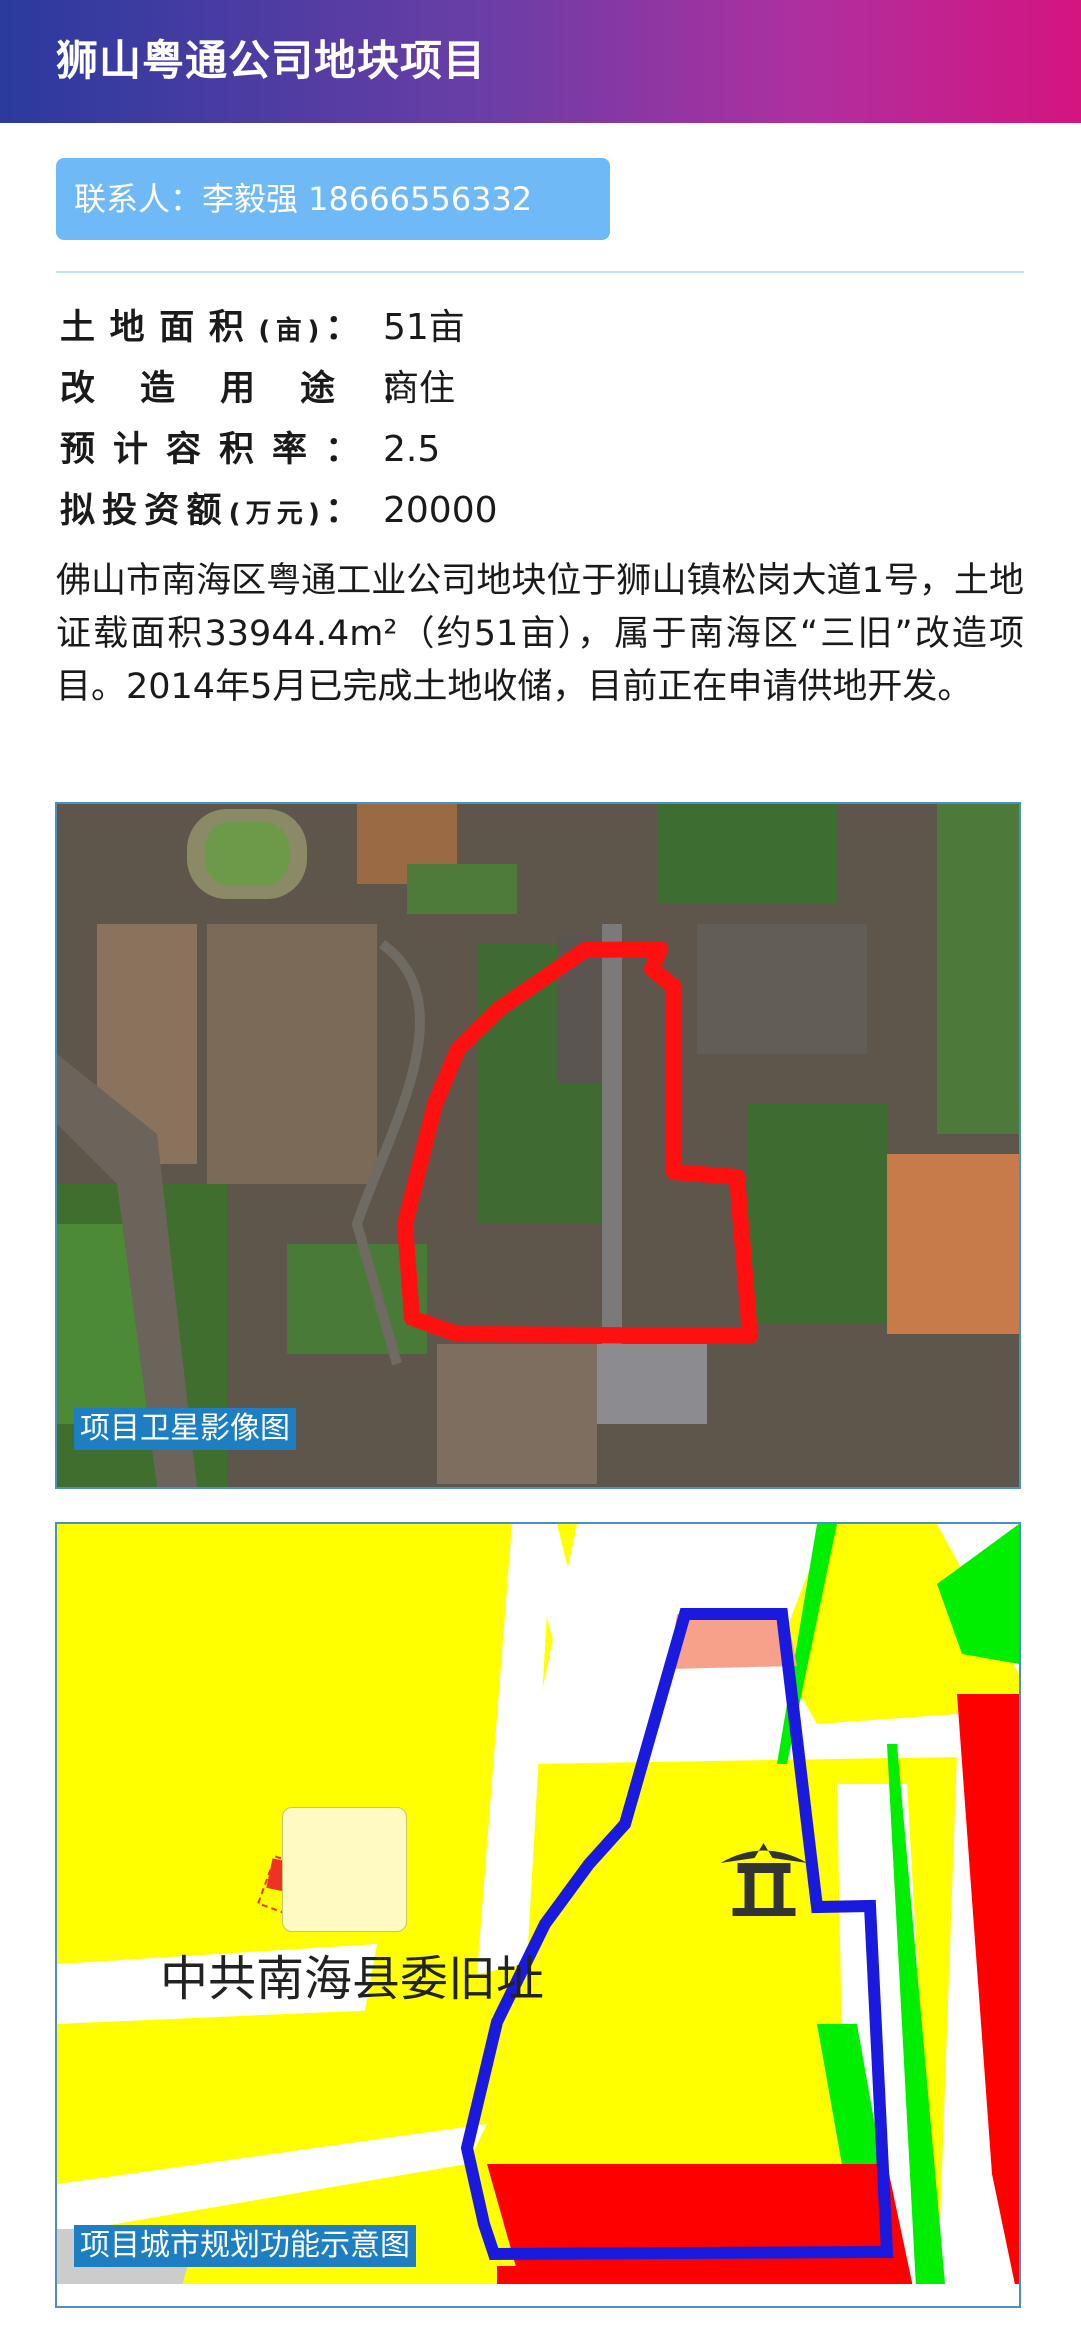 Image resolution: width=1081 pixels, height=2351 pixels. What do you see at coordinates (424, 327) in the screenshot?
I see `fact-value: 51亩` at bounding box center [424, 327].